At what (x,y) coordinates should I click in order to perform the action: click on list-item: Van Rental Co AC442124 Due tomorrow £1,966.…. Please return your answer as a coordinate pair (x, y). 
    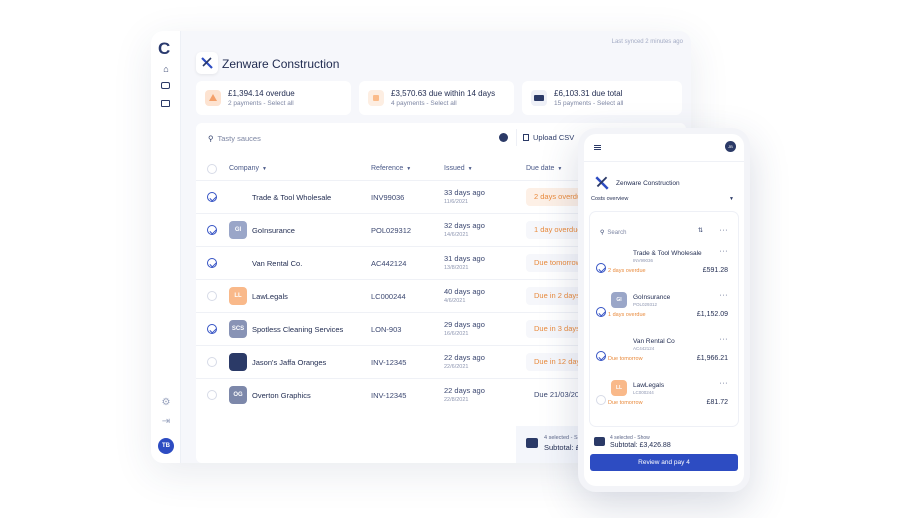
    Looking at the image, I should click on (664, 357).